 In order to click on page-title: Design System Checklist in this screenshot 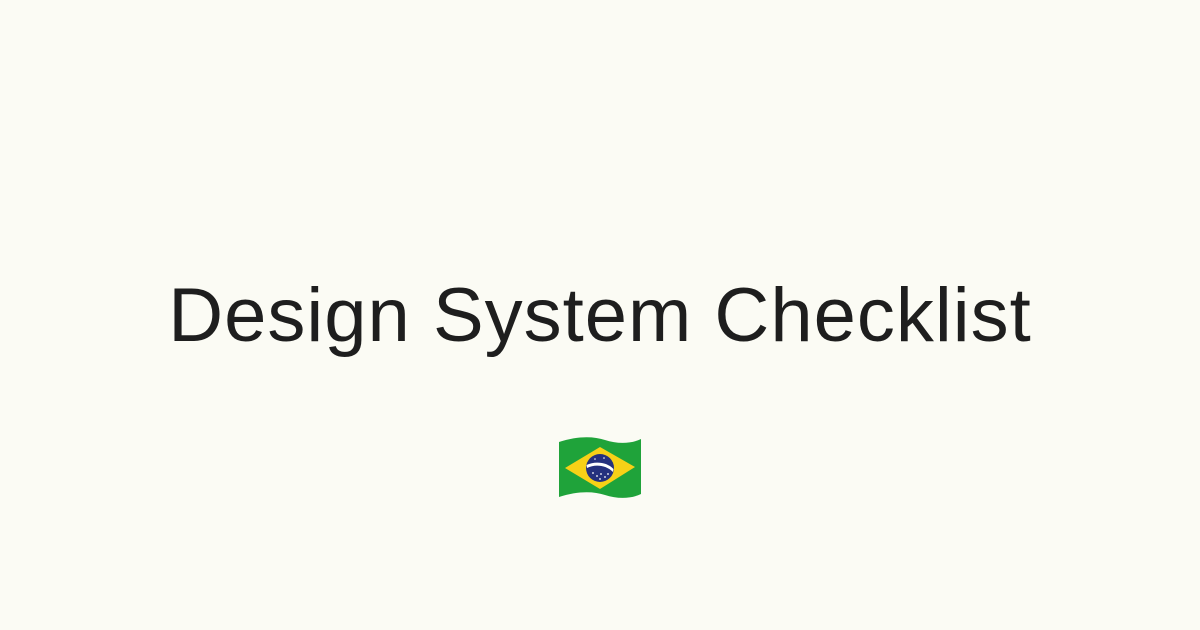, I will do `click(600, 315)`.